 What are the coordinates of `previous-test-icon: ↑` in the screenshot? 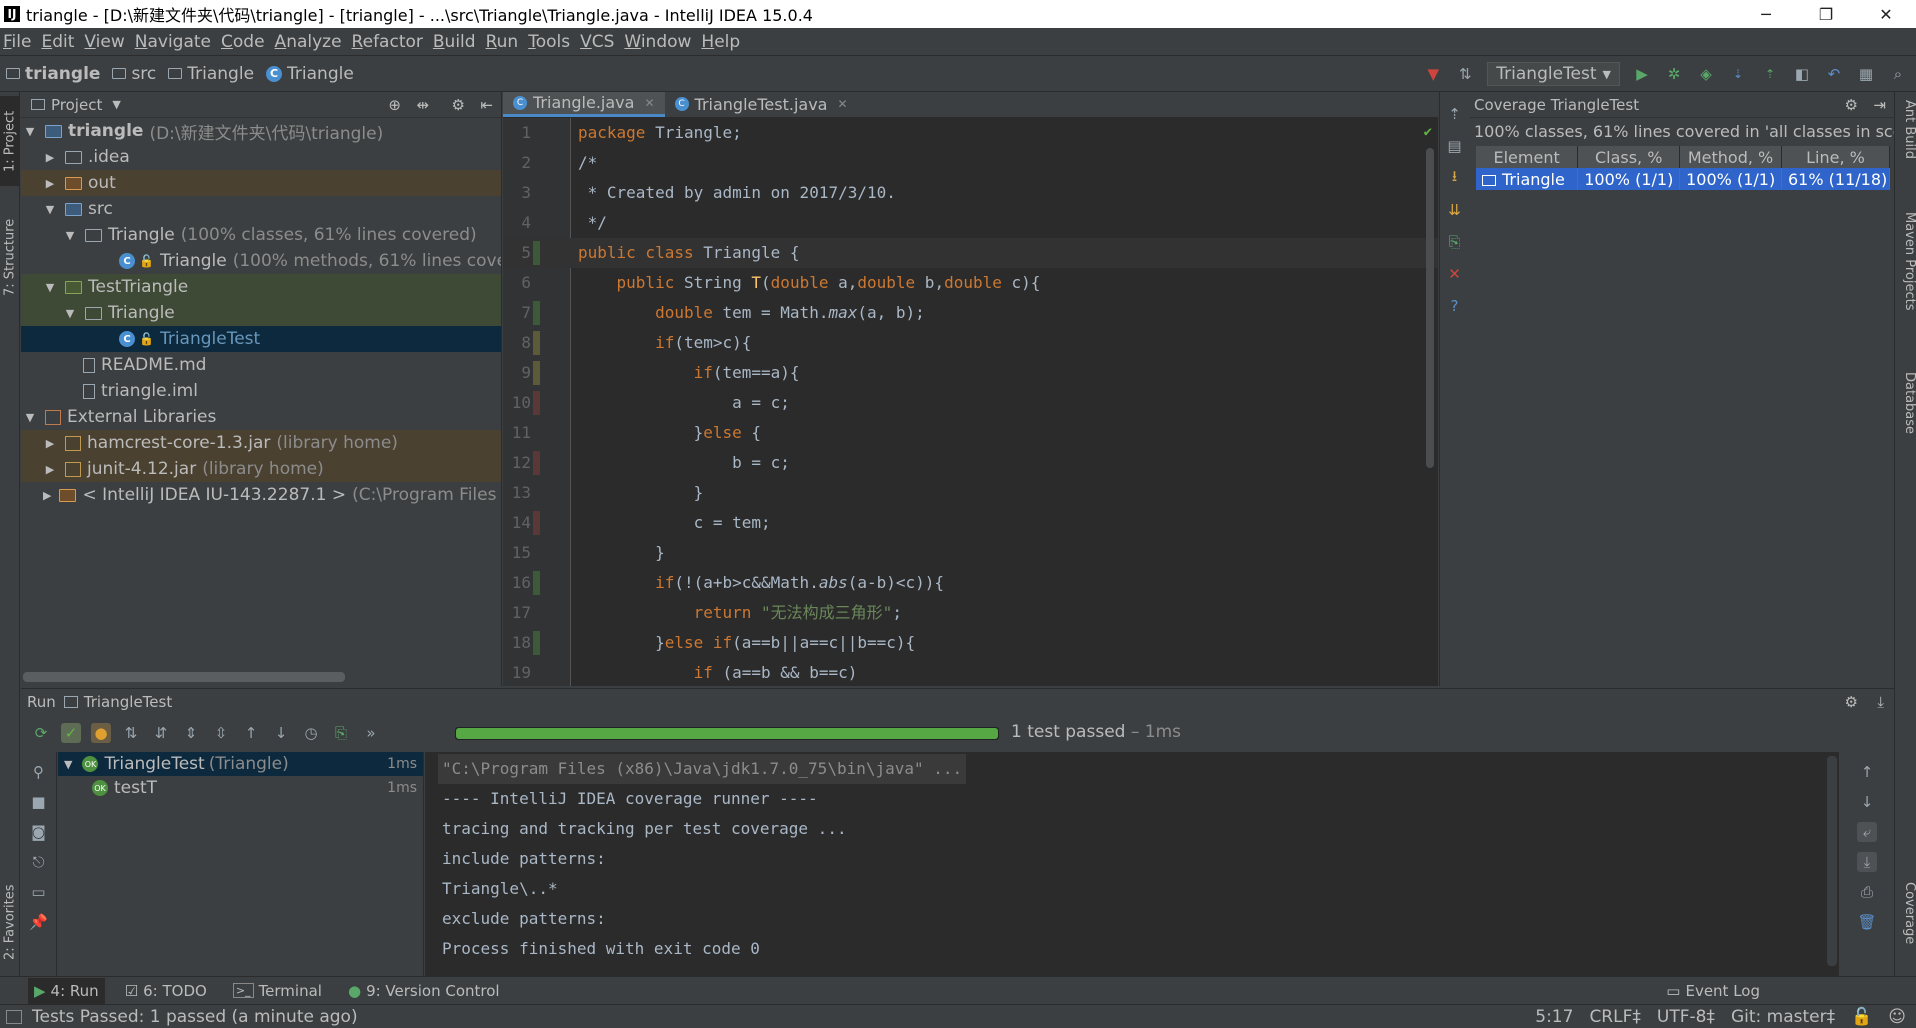 It's located at (251, 733).